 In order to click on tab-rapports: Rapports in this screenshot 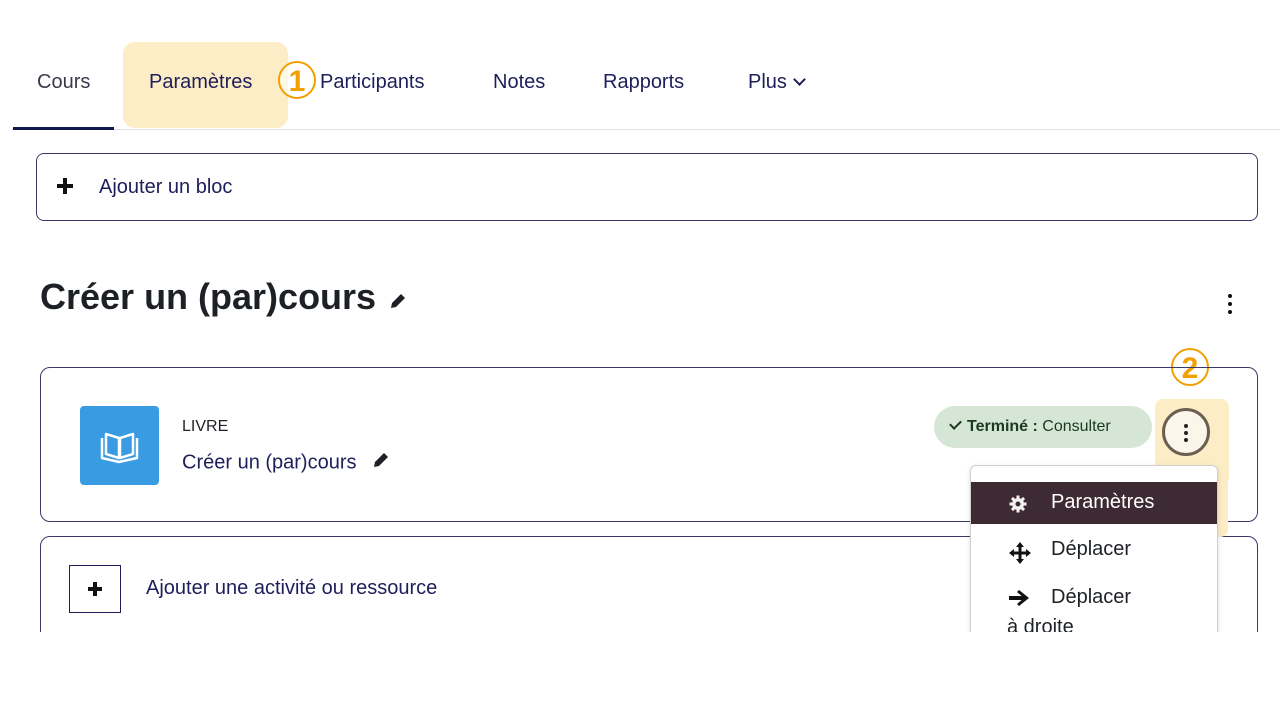, I will do `click(643, 84)`.